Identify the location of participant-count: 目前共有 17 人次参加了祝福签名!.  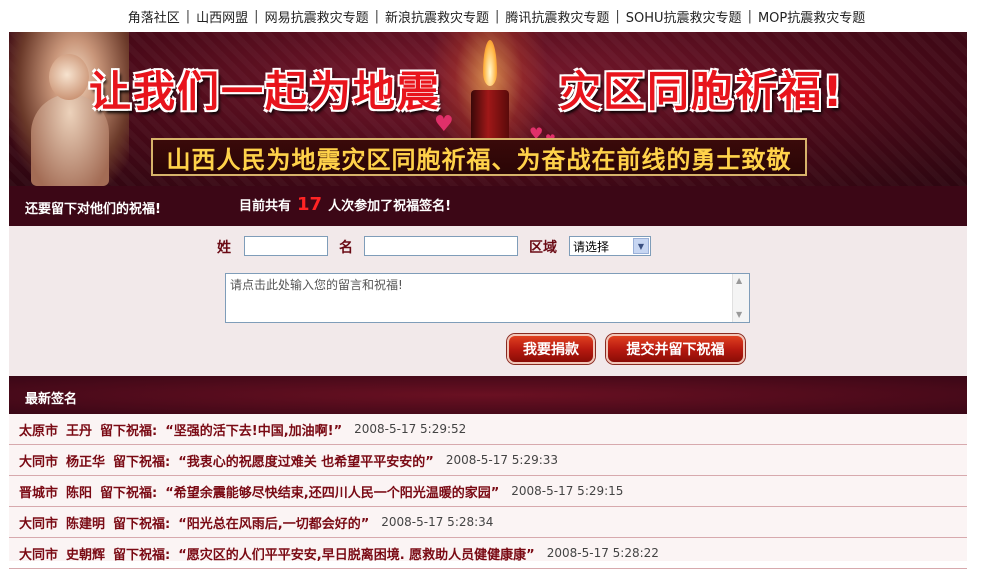
(345, 204).